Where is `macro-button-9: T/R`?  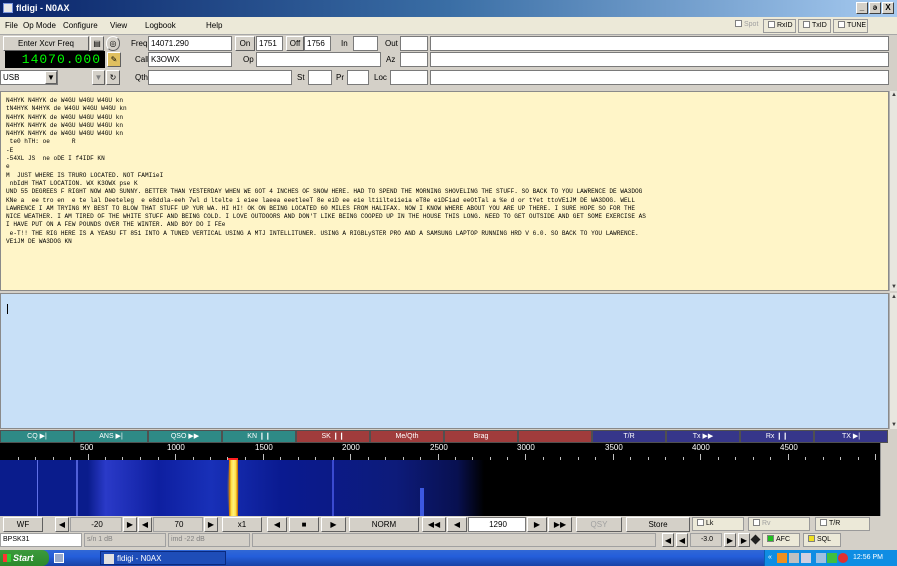
macro-button-9: T/R is located at coordinates (629, 436).